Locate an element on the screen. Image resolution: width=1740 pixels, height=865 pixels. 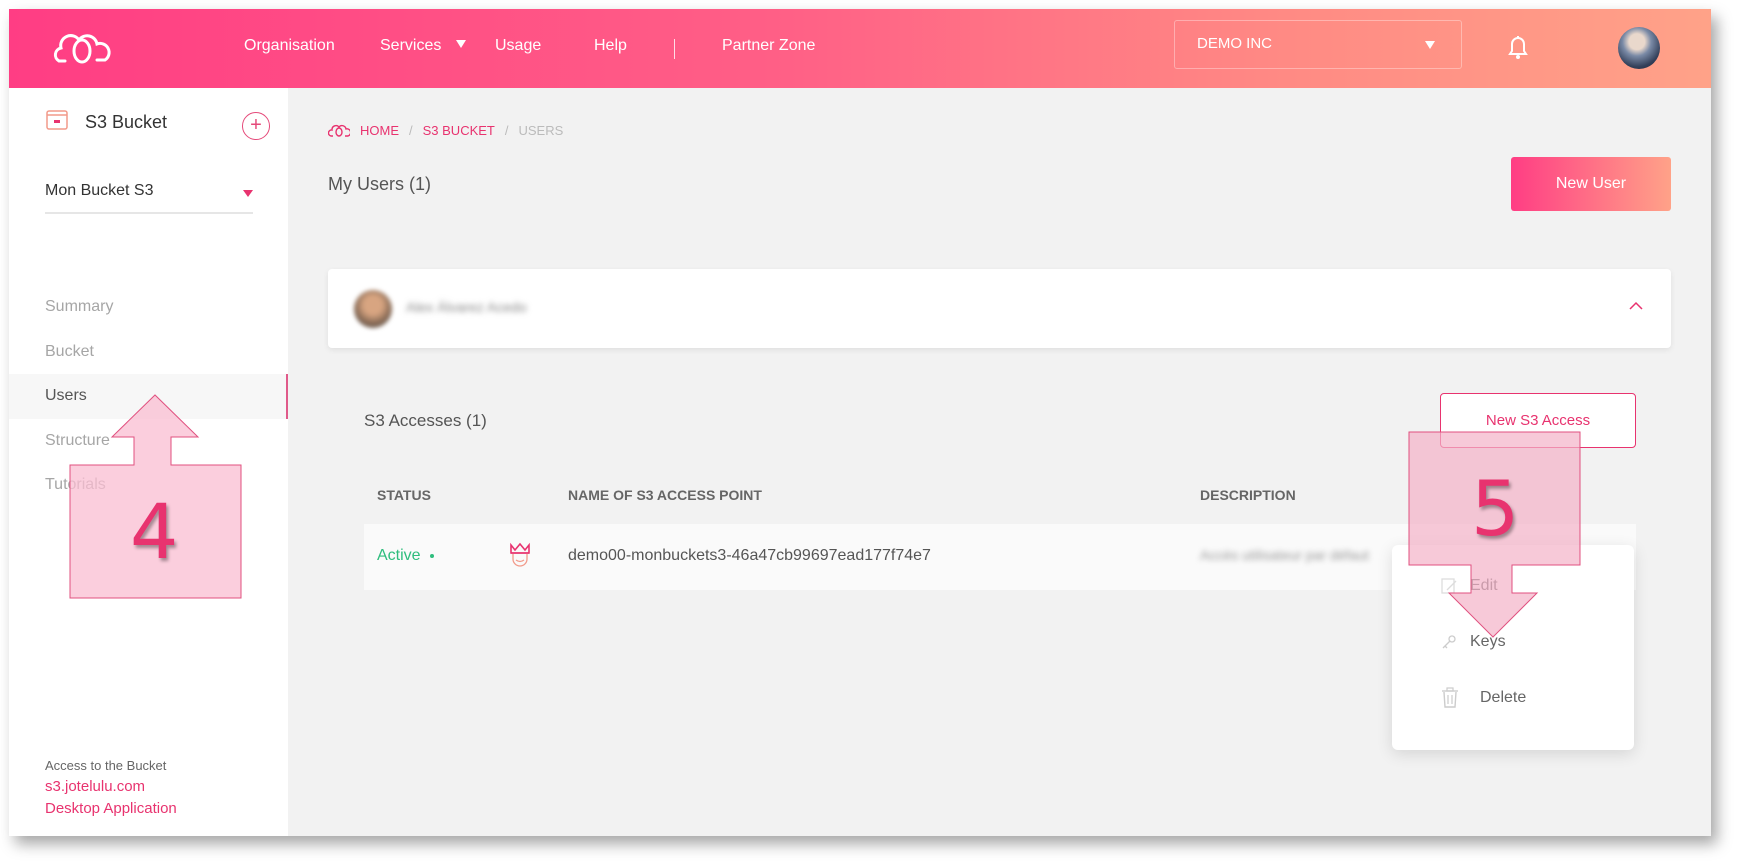
status-text: Active is located at coordinates (399, 555).